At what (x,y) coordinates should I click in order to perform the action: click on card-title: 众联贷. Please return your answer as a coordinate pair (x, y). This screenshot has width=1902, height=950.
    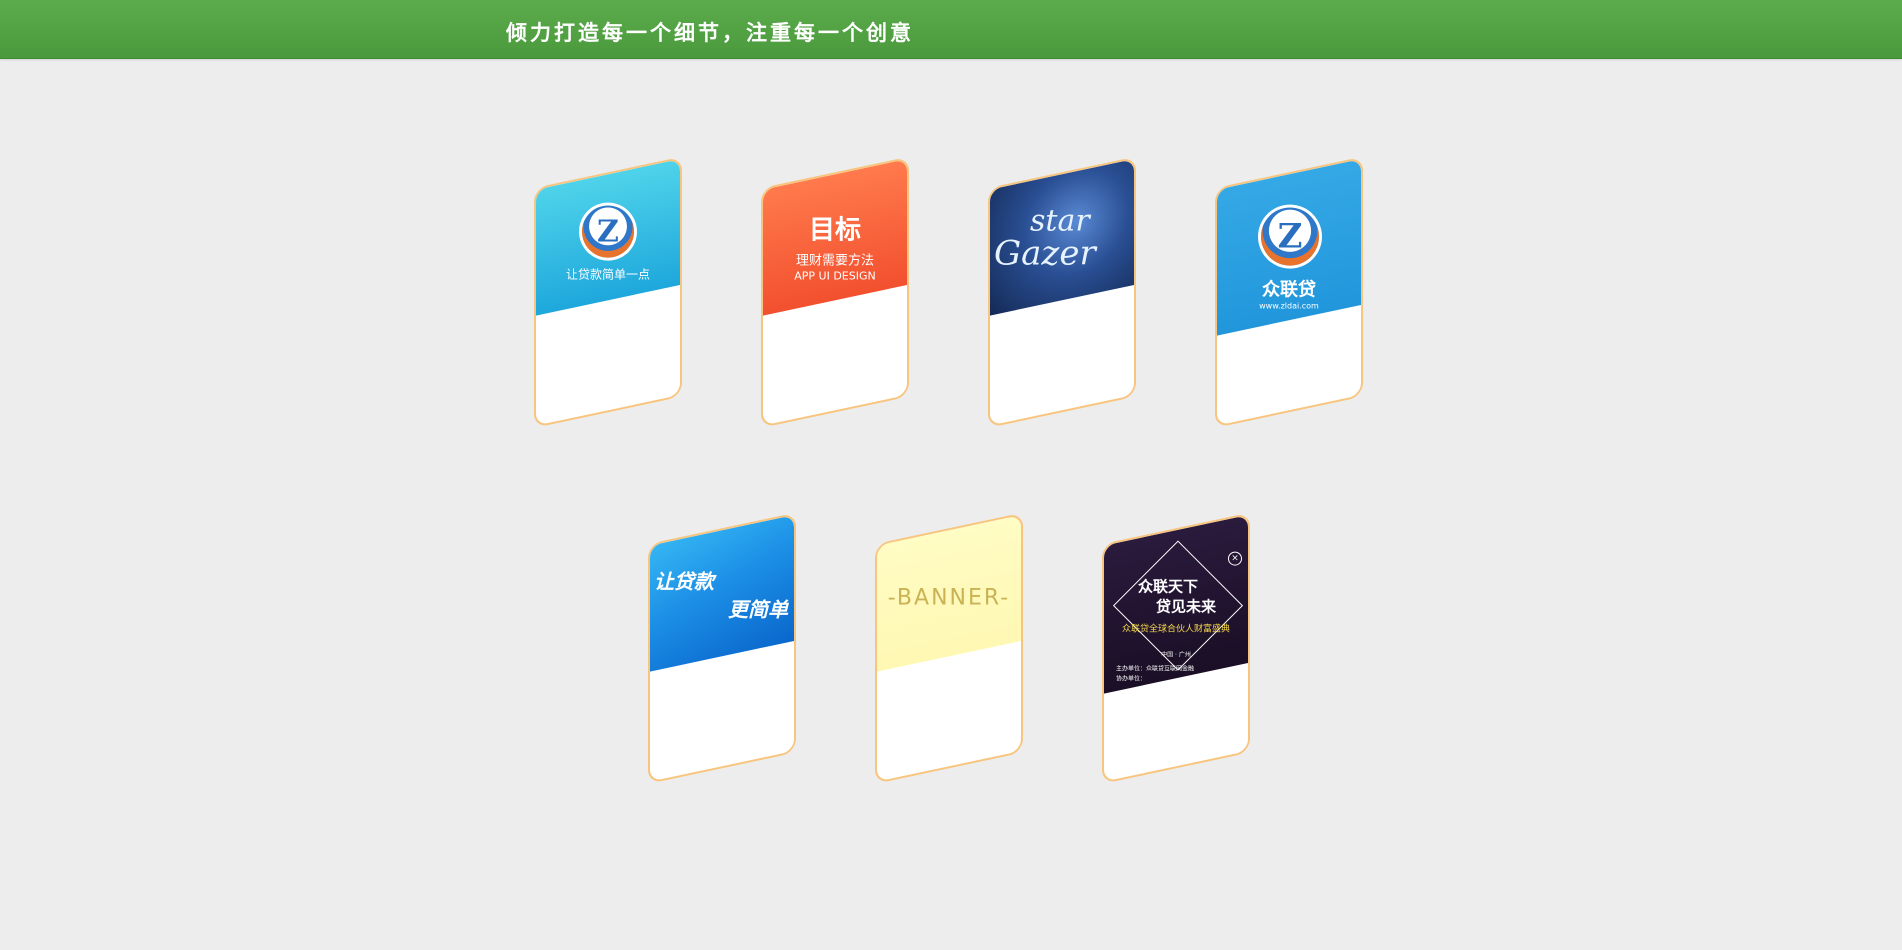
    Looking at the image, I should click on (1289, 290).